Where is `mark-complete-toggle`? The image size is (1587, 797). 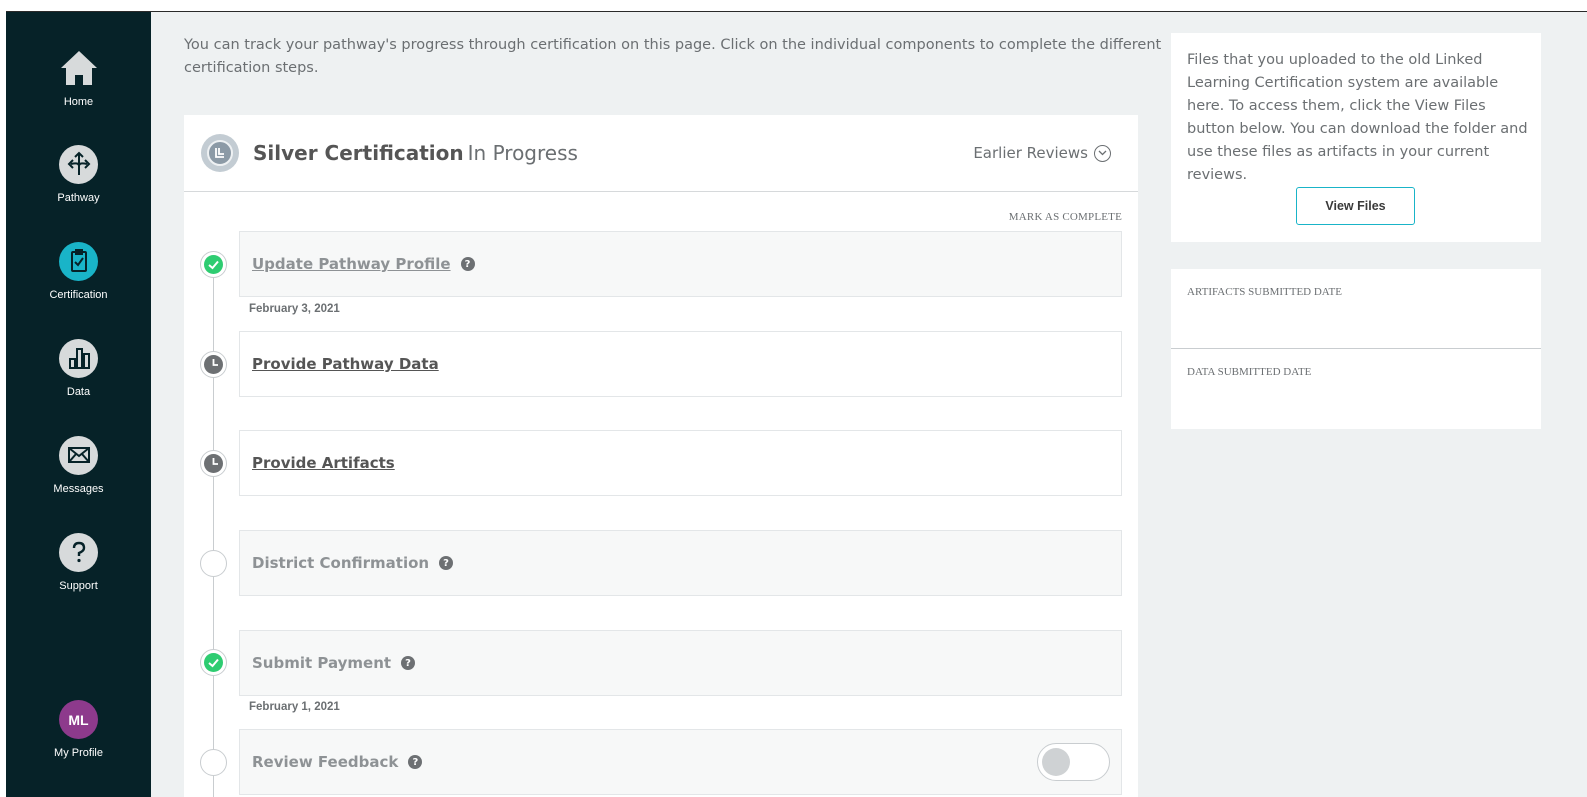 mark-complete-toggle is located at coordinates (1073, 762).